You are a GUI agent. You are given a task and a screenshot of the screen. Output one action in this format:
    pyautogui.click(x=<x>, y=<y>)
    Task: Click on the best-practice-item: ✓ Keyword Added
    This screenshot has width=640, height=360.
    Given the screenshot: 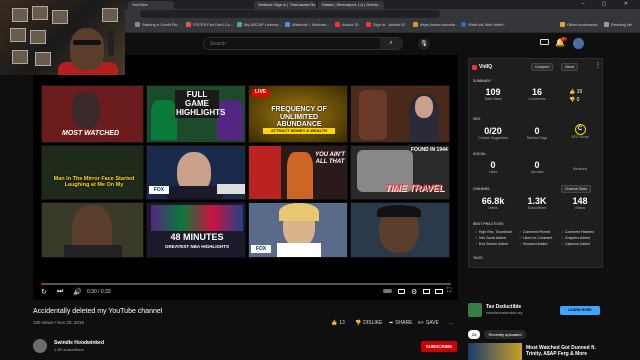 What is the action you would take?
    pyautogui.click(x=533, y=244)
    